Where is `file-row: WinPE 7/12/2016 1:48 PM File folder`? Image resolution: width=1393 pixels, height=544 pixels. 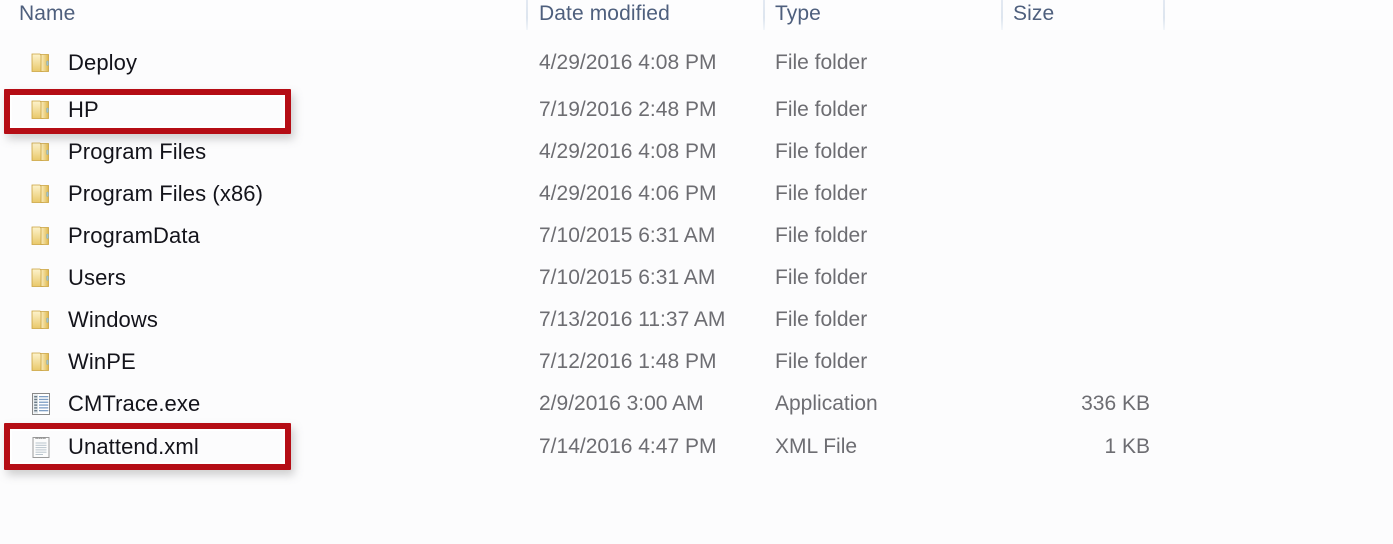 file-row: WinPE 7/12/2016 1:48 PM File folder is located at coordinates (696, 362).